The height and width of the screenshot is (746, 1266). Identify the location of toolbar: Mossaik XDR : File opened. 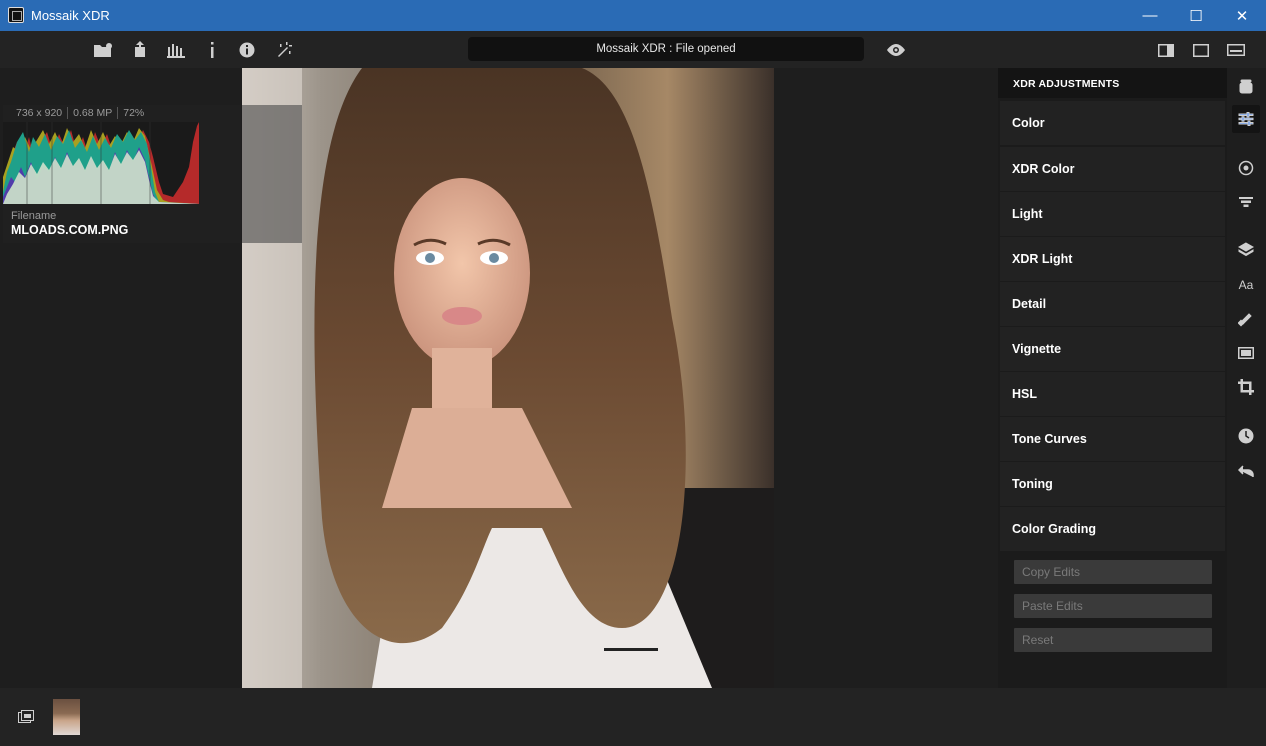
(633, 49).